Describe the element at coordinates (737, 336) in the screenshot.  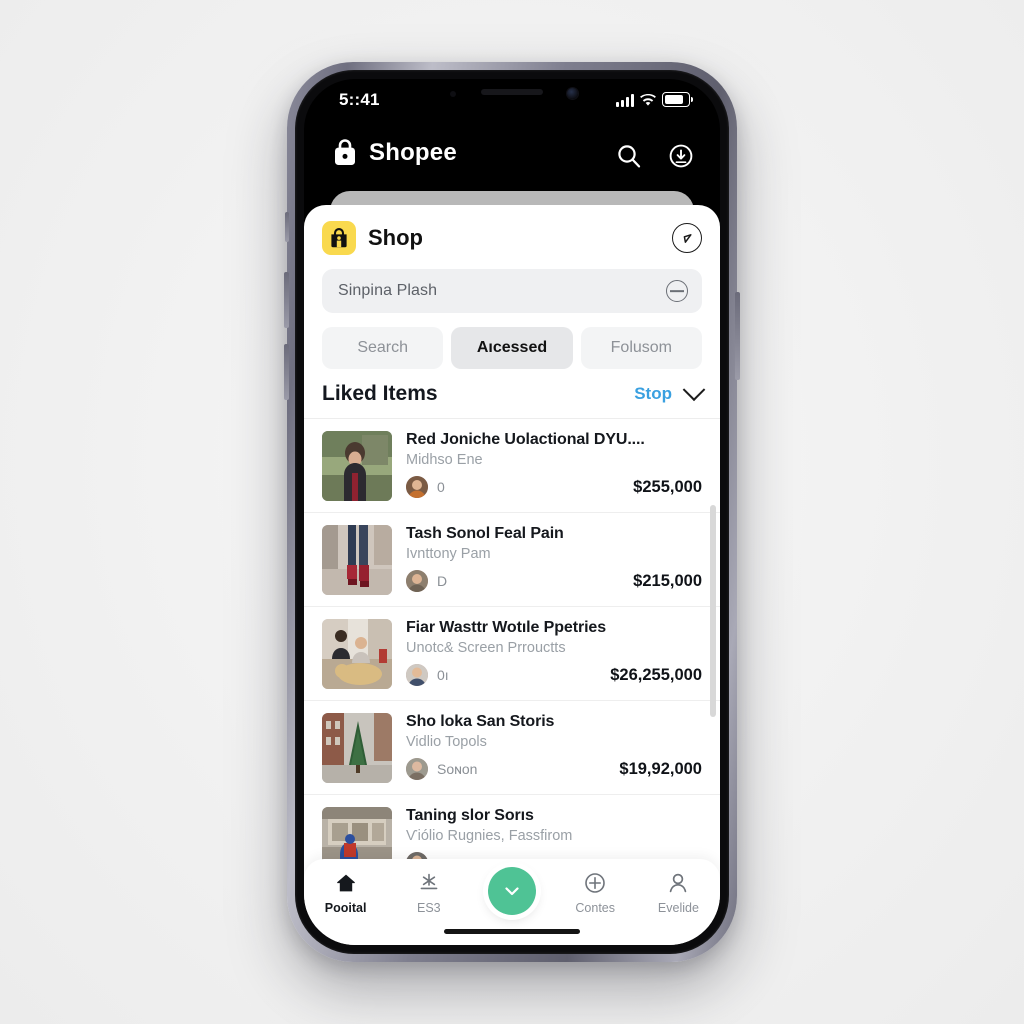
I see `power-button` at that location.